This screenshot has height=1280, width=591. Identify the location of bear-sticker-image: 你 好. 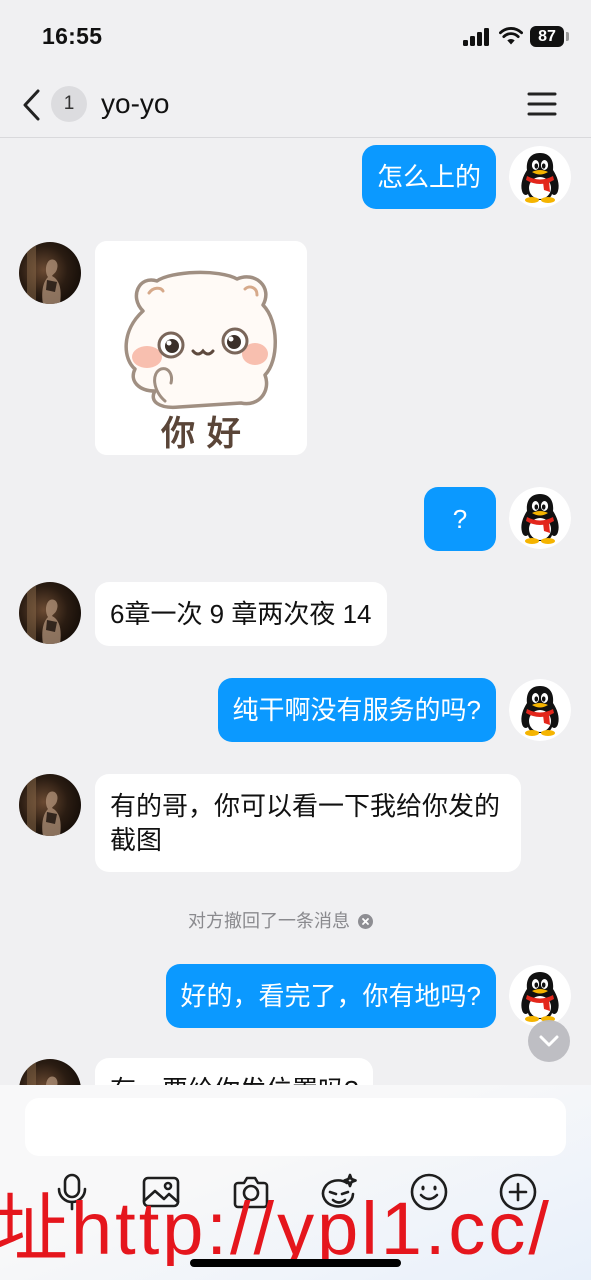
(201, 348).